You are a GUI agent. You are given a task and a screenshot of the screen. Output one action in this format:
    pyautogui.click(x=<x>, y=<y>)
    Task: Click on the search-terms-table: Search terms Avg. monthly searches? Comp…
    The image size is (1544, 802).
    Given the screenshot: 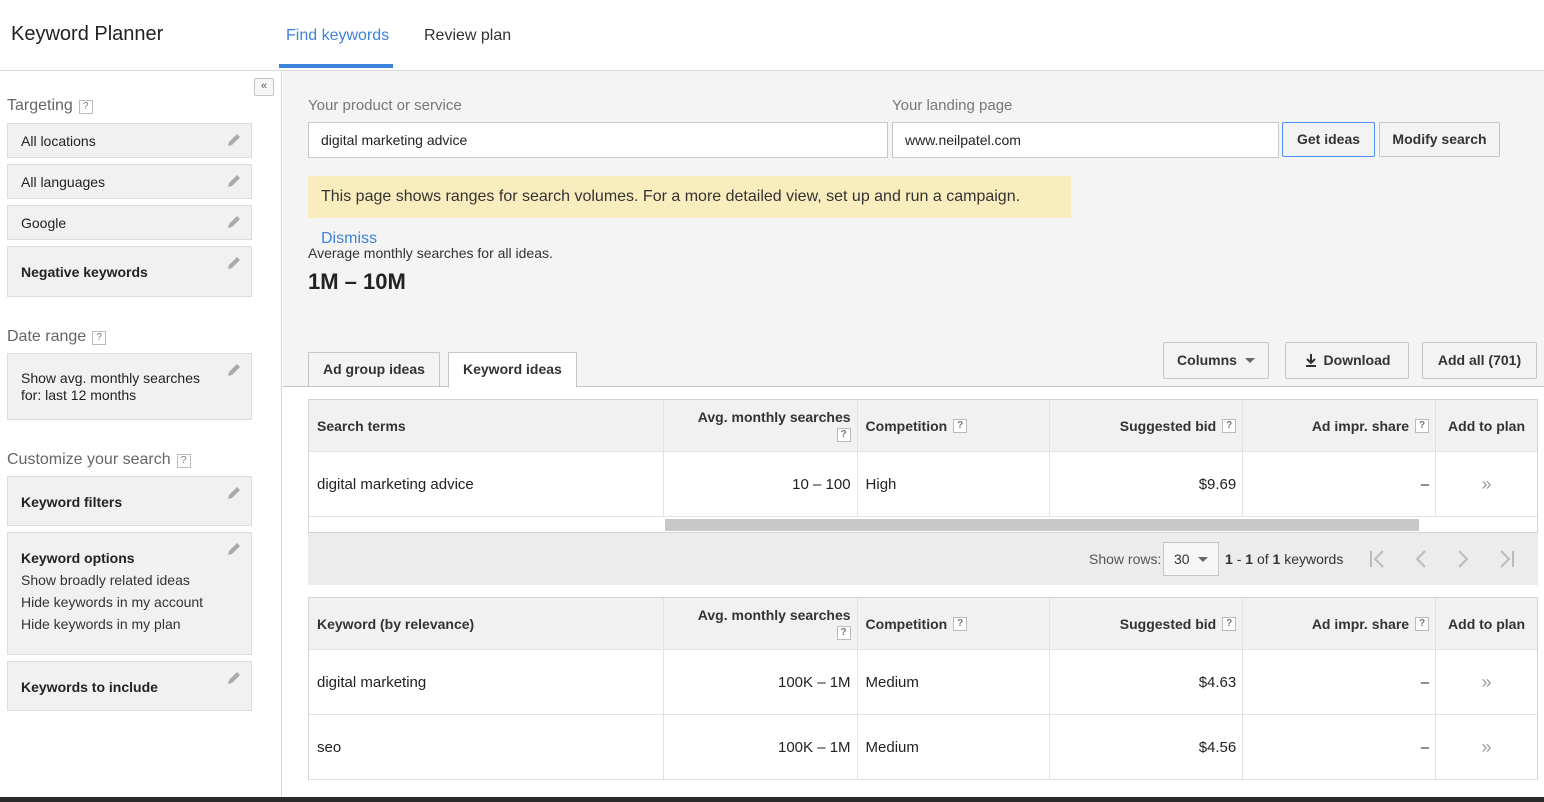 What is the action you would take?
    pyautogui.click(x=923, y=466)
    